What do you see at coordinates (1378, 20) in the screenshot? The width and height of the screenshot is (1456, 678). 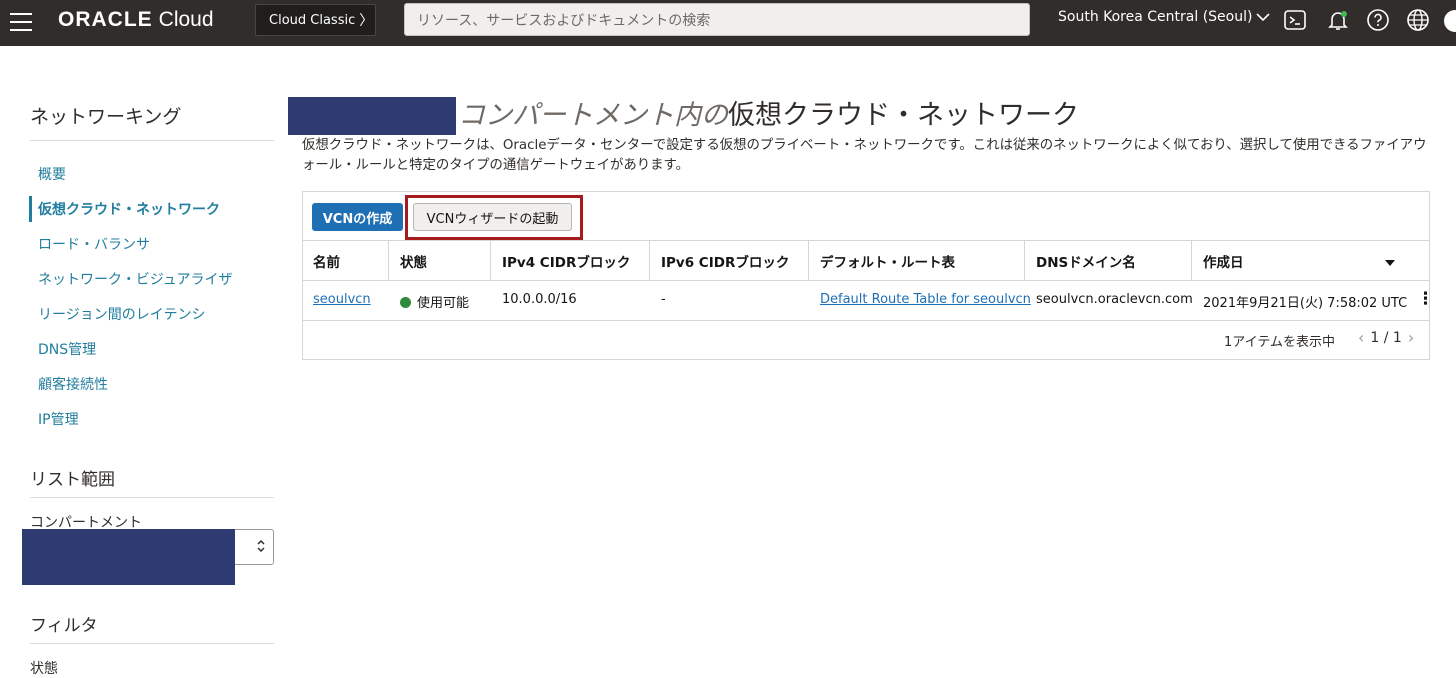 I see `help-icon` at bounding box center [1378, 20].